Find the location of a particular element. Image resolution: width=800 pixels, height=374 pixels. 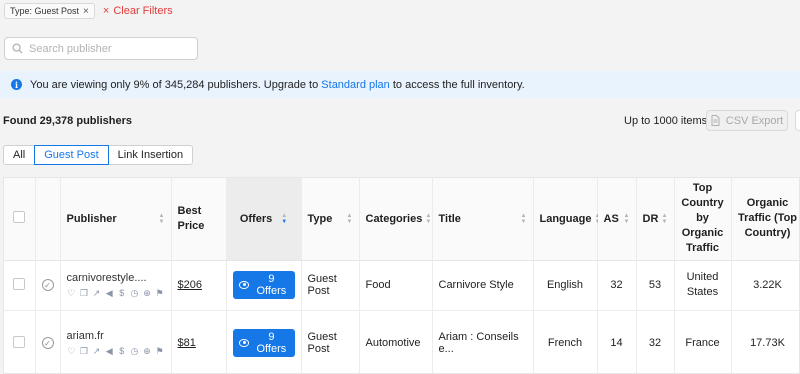

title-cell: Carnivore Style is located at coordinates (483, 285).